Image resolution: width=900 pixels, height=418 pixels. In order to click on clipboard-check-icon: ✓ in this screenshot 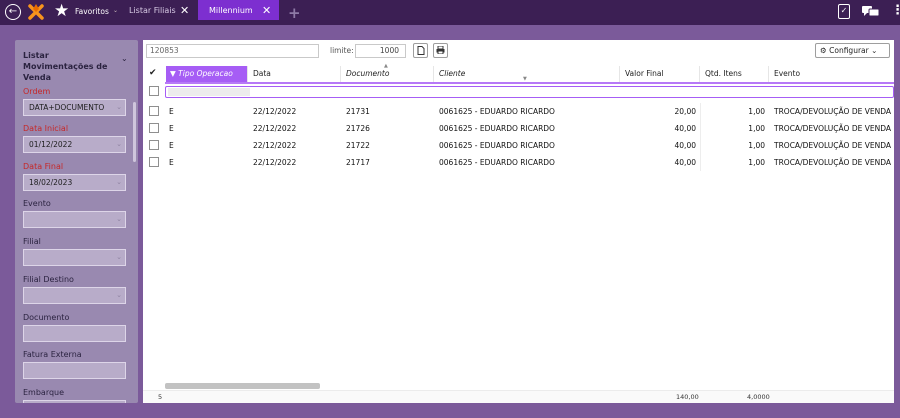, I will do `click(844, 11)`.